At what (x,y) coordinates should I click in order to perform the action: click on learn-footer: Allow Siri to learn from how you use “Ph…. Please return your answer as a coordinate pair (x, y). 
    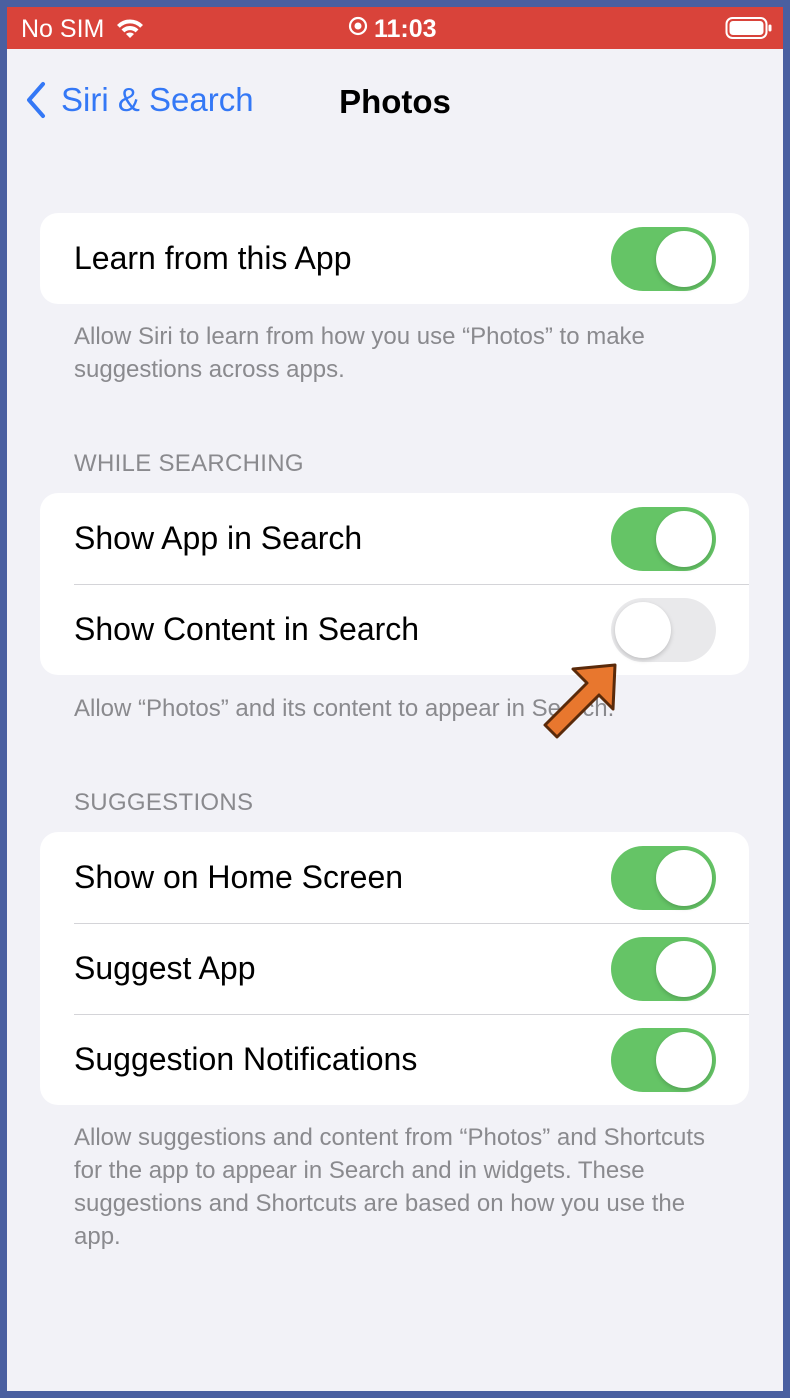
    Looking at the image, I should click on (359, 353).